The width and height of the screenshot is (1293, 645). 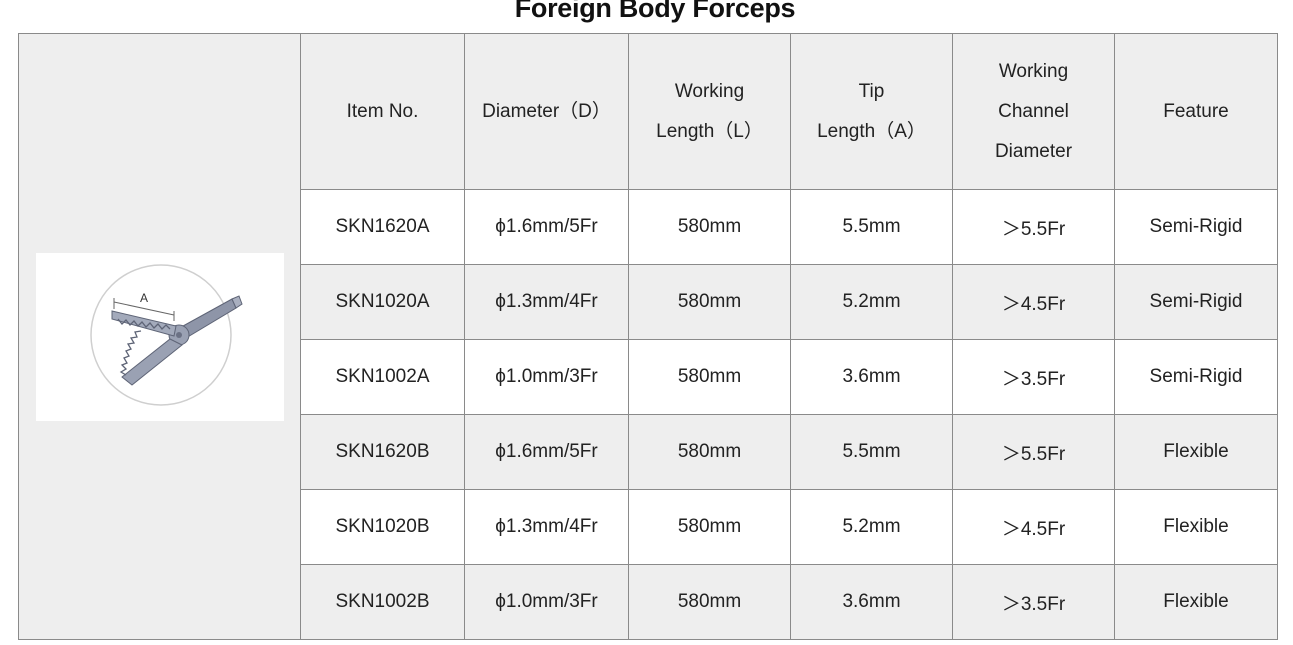 I want to click on cell-item-no: SKN1002B, so click(x=382, y=602).